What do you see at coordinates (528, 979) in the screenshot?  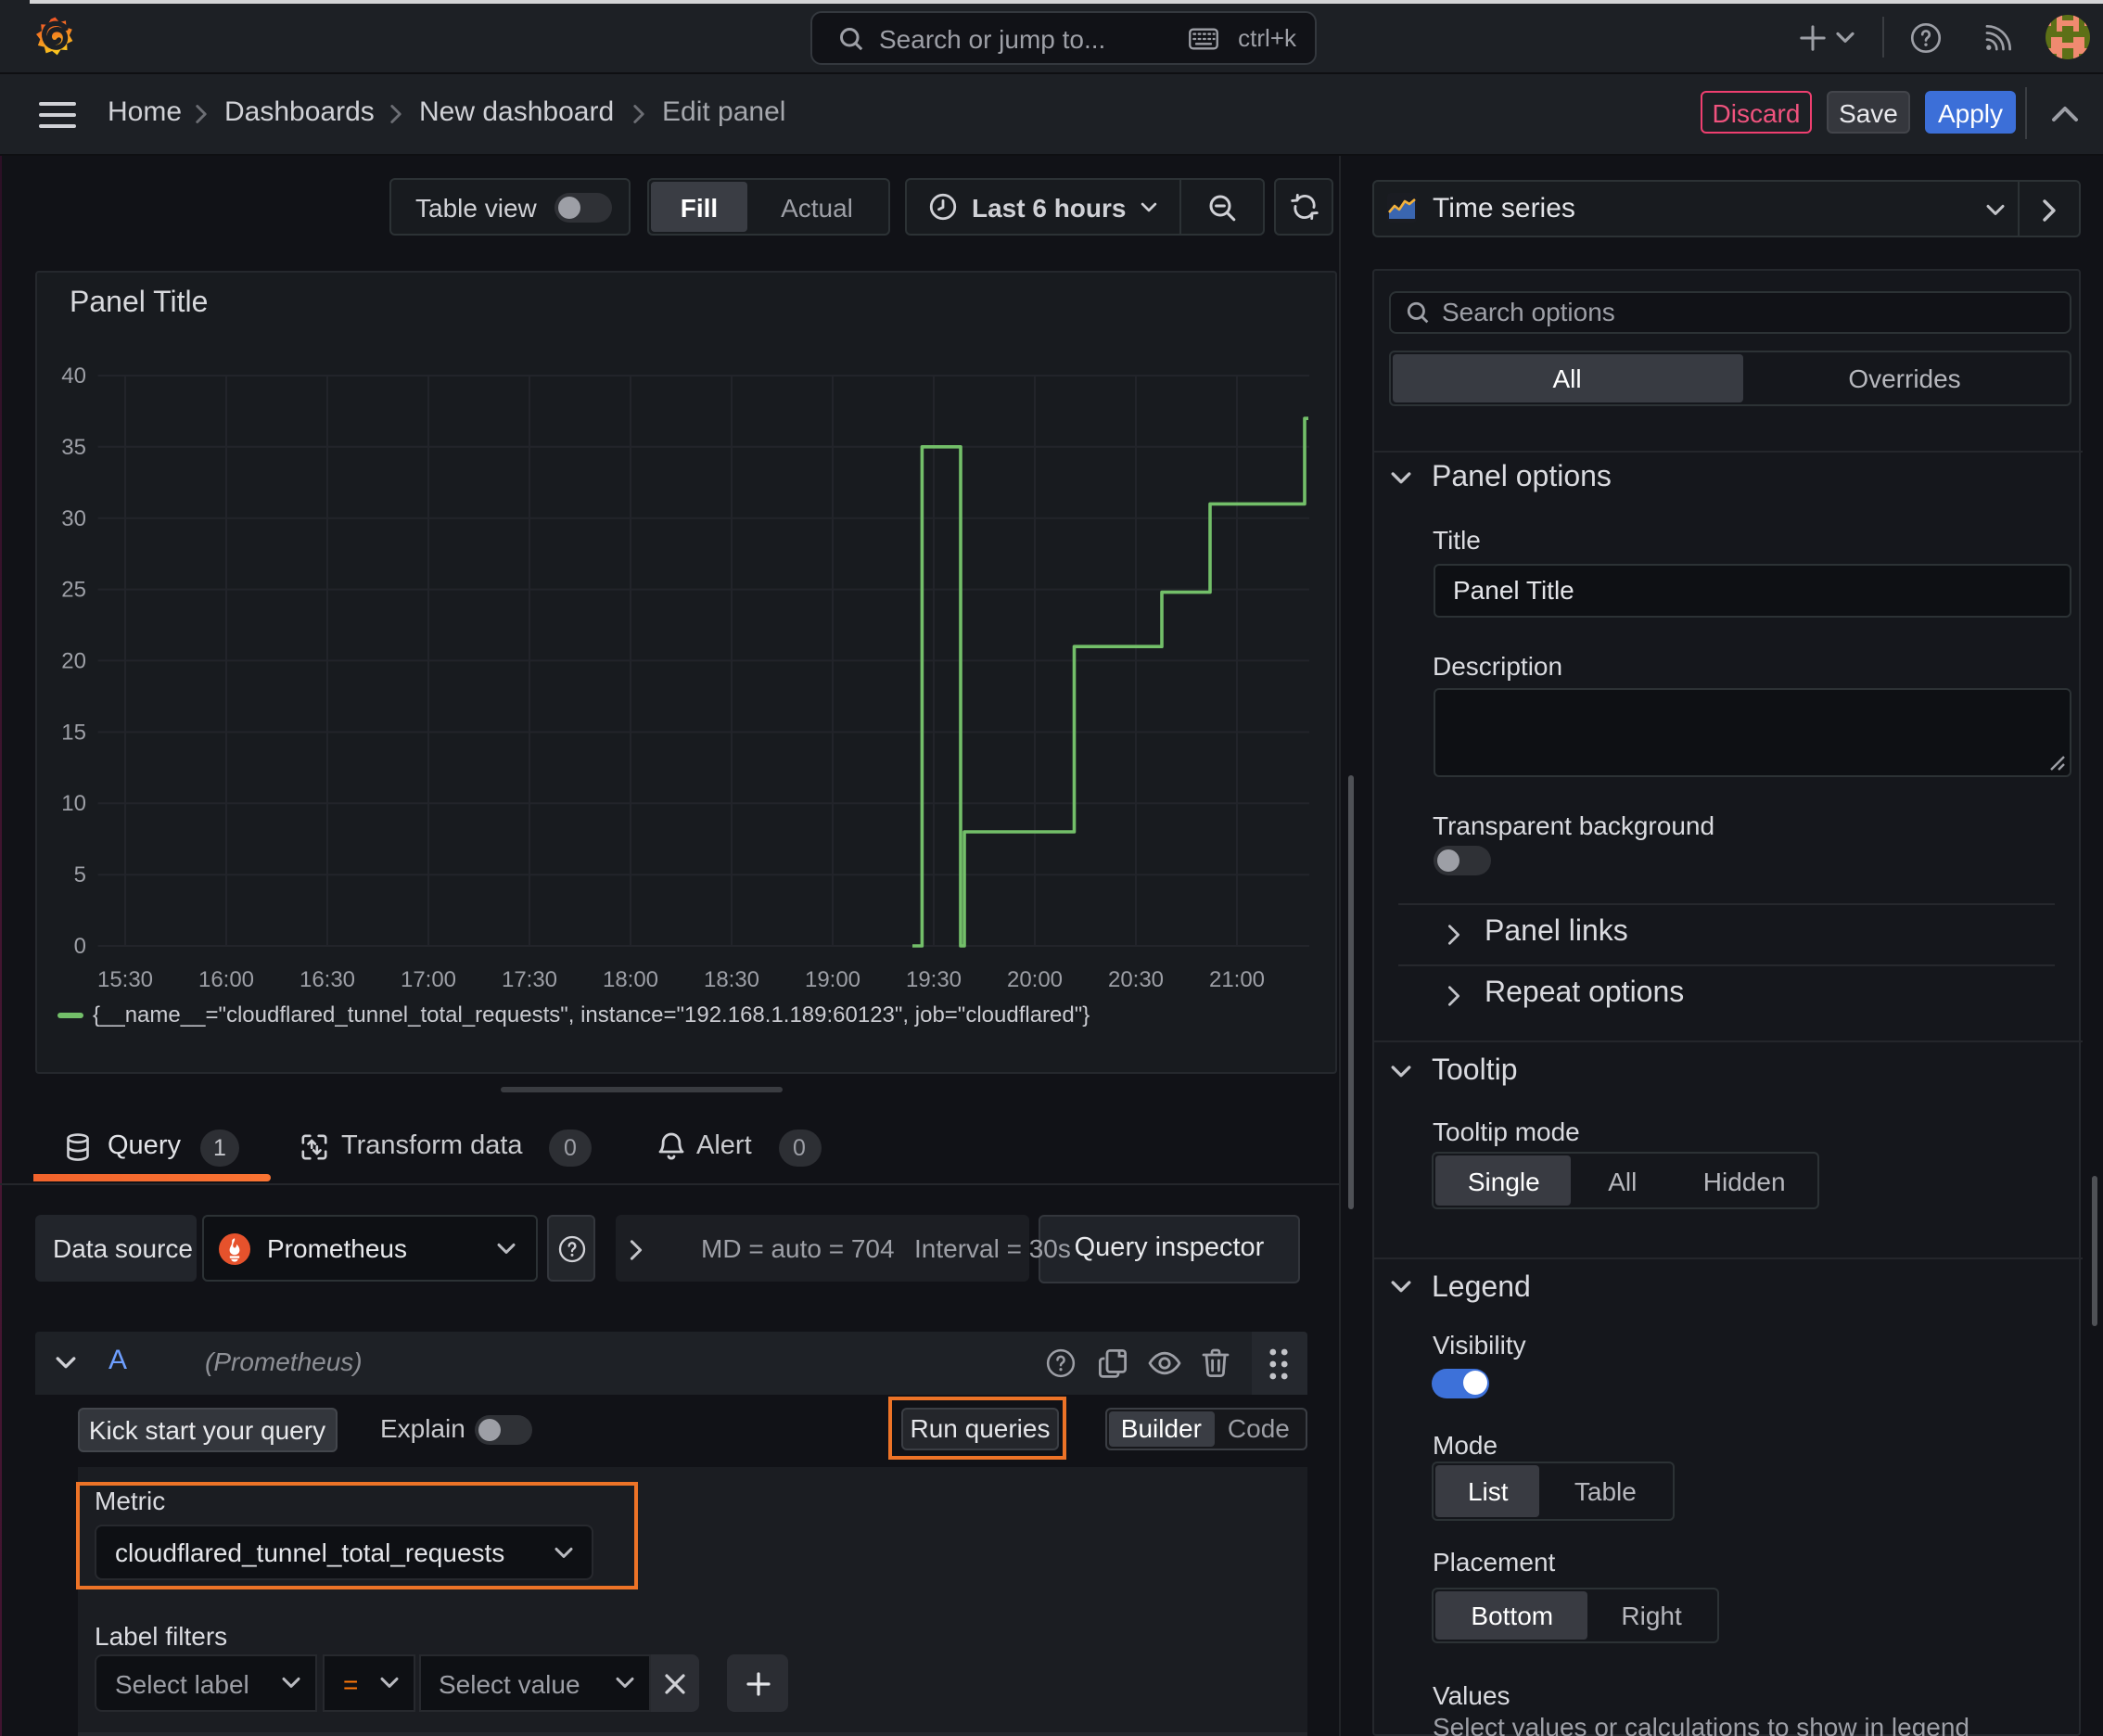 I see `svg-text: 17:30` at bounding box center [528, 979].